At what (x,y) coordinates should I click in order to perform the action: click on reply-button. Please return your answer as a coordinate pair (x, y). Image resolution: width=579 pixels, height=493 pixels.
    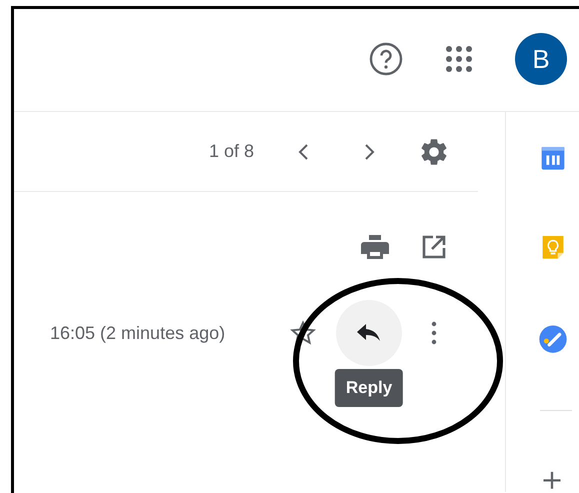
    Looking at the image, I should click on (369, 333).